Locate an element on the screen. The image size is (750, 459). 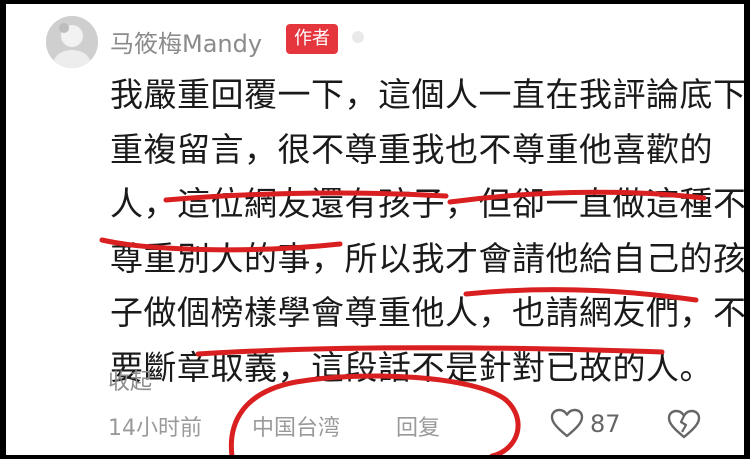
avatar is located at coordinates (72, 42).